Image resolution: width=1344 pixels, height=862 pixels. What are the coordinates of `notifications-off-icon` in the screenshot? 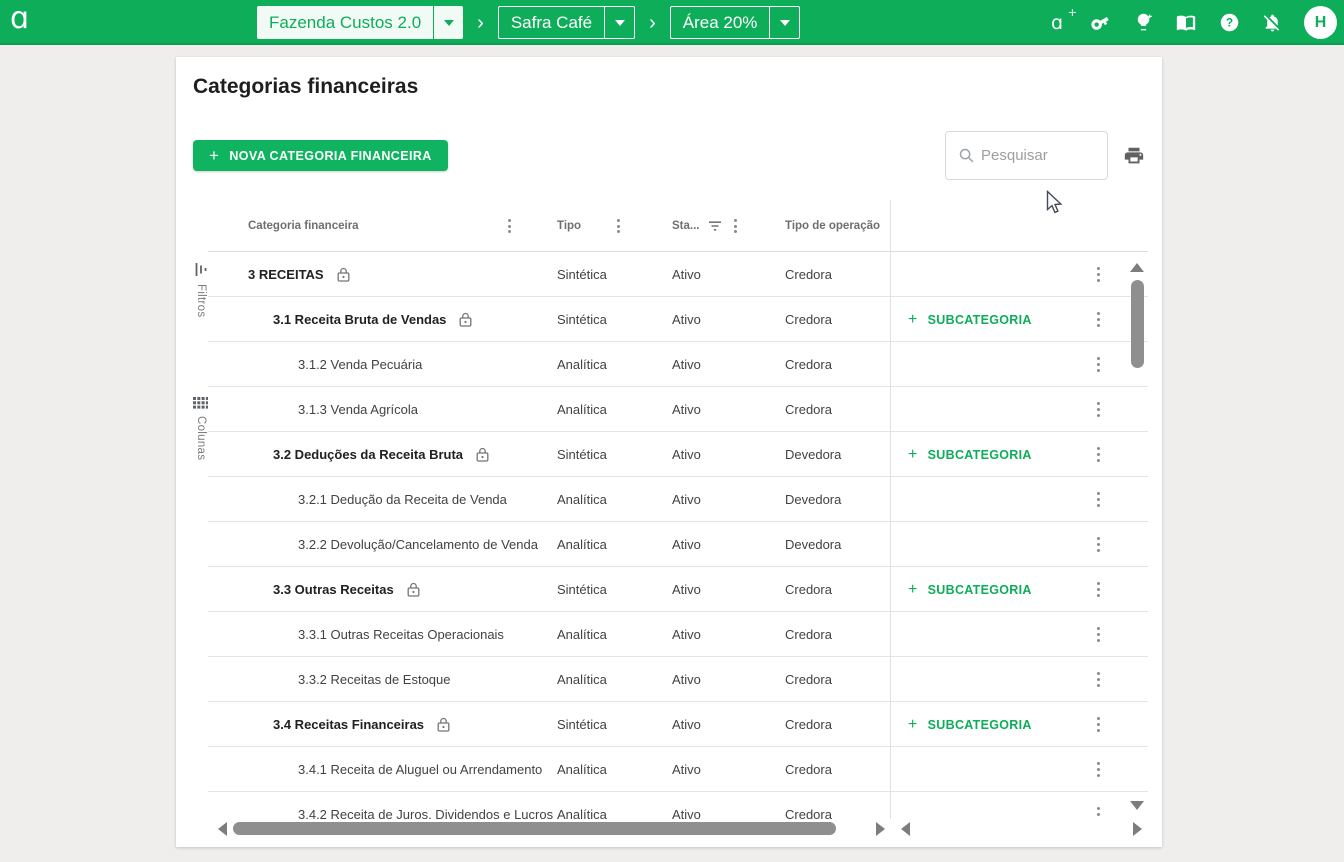 It's located at (1272, 23).